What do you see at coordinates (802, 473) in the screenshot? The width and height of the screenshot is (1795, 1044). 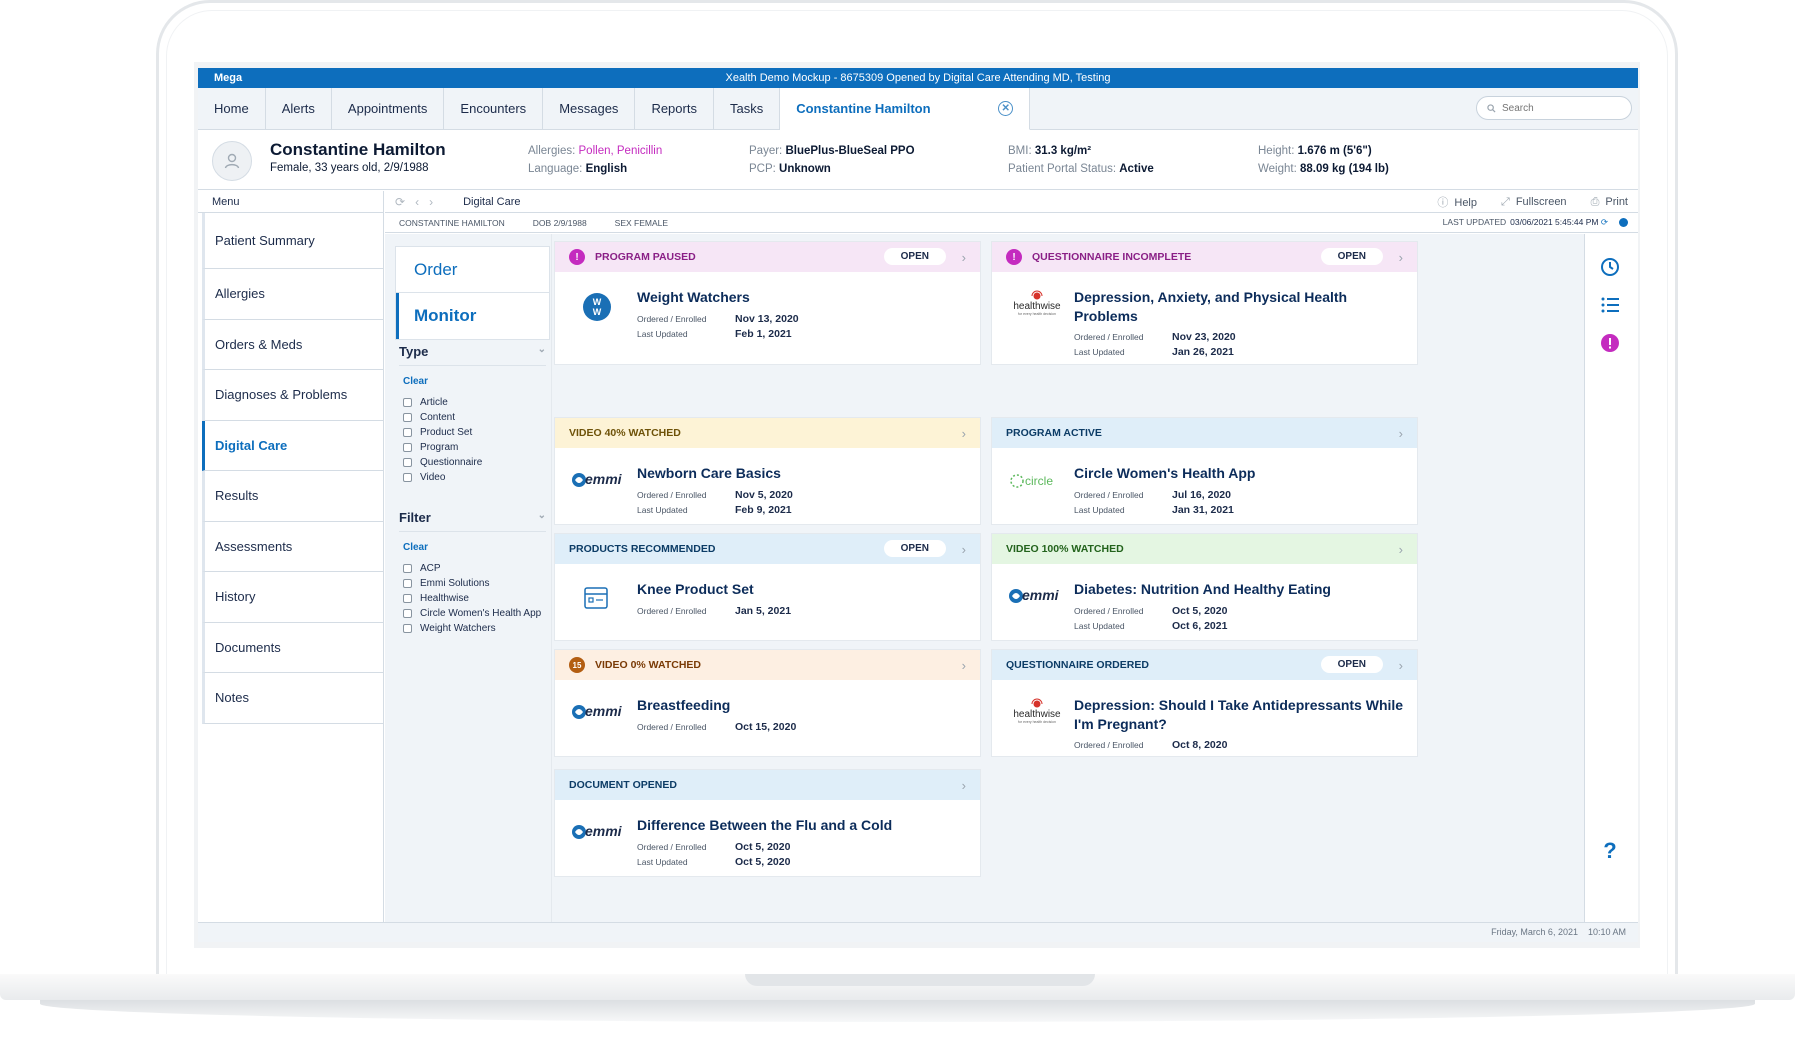 I see `card-title: Newborn Care Basics` at bounding box center [802, 473].